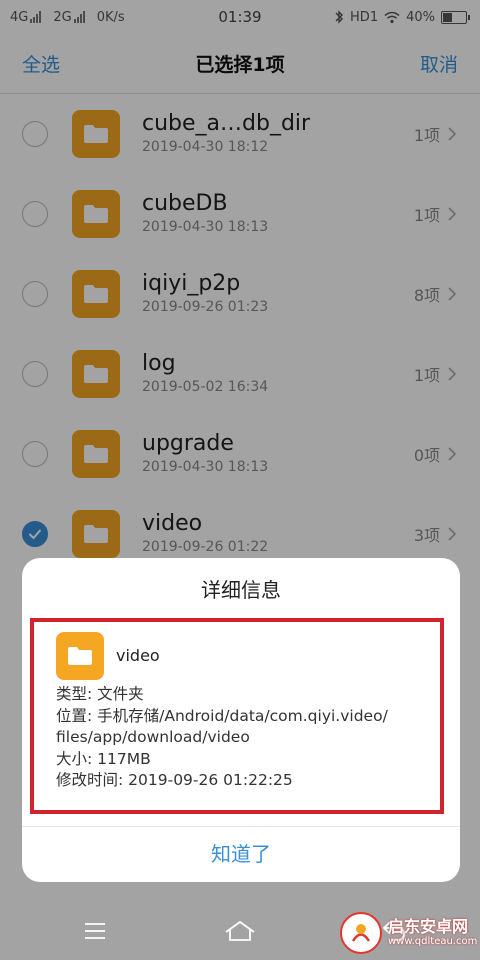 Image resolution: width=480 pixels, height=960 pixels. I want to click on detail-type: 类型: 文件夹, so click(100, 694).